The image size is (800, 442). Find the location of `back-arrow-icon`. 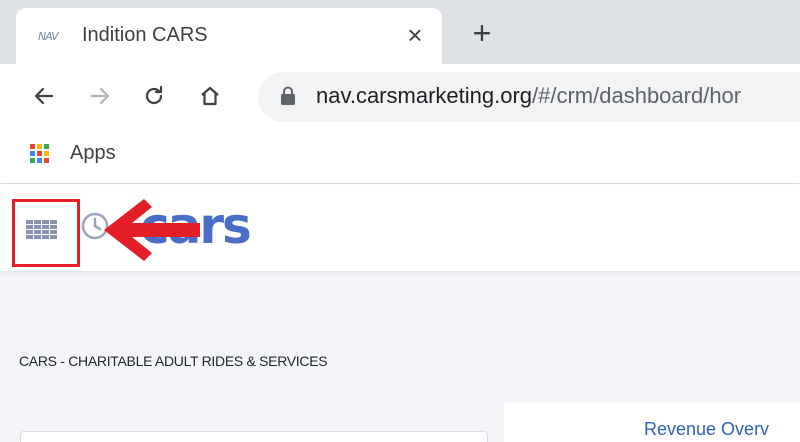

back-arrow-icon is located at coordinates (44, 96).